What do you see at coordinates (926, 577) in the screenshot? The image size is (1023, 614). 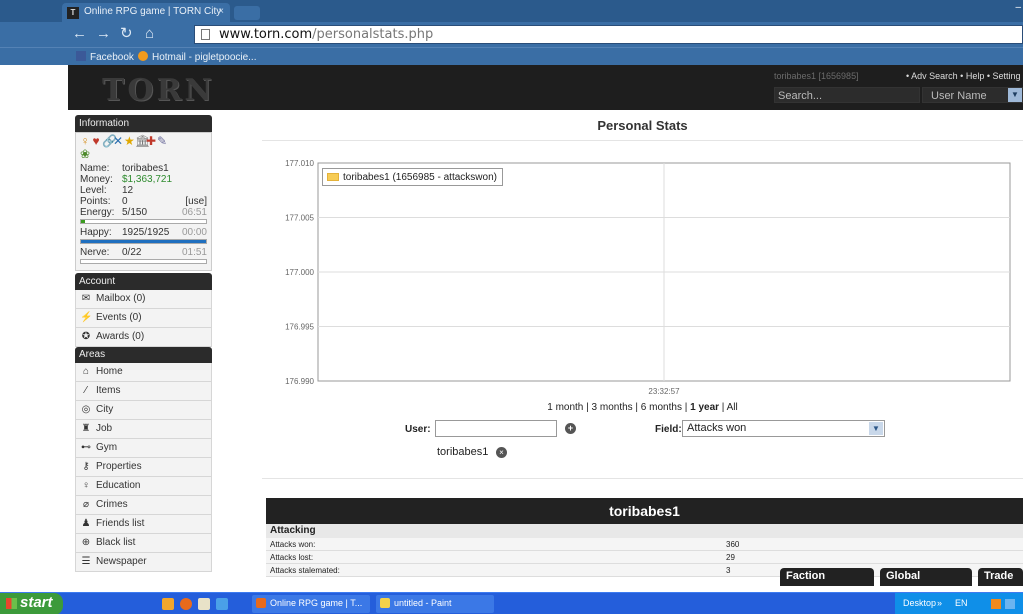 I see `tab-global: Global` at bounding box center [926, 577].